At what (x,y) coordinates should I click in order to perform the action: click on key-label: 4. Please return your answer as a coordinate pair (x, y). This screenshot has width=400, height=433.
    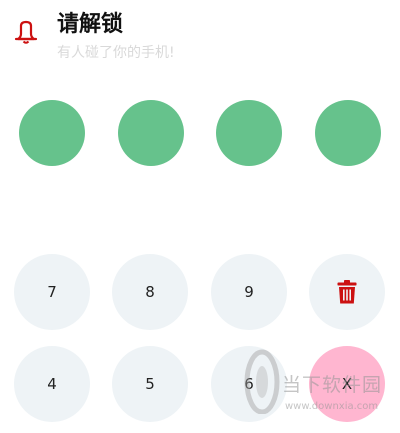
    Looking at the image, I should click on (52, 384).